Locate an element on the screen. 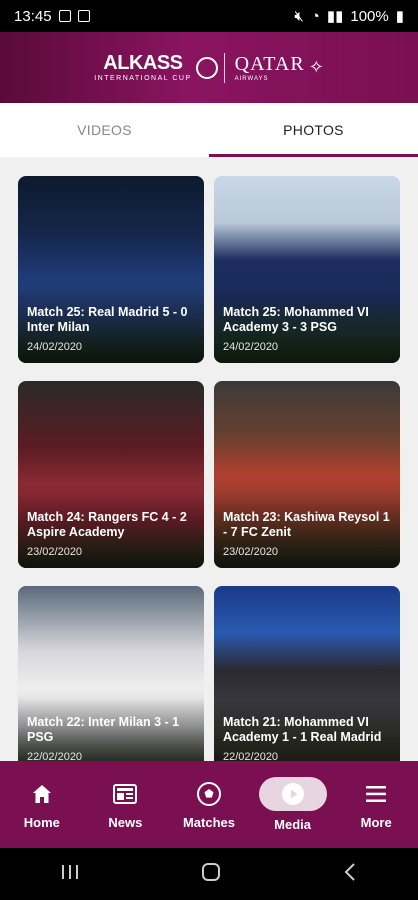 The image size is (418, 900). nav-matches: Matches is located at coordinates (209, 804).